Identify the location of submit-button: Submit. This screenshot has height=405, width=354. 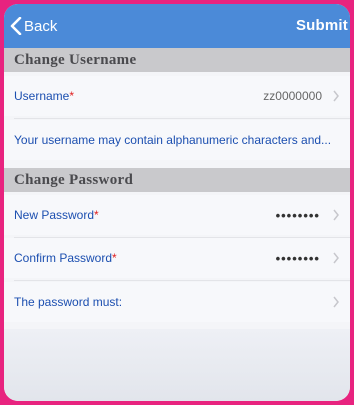
(322, 25).